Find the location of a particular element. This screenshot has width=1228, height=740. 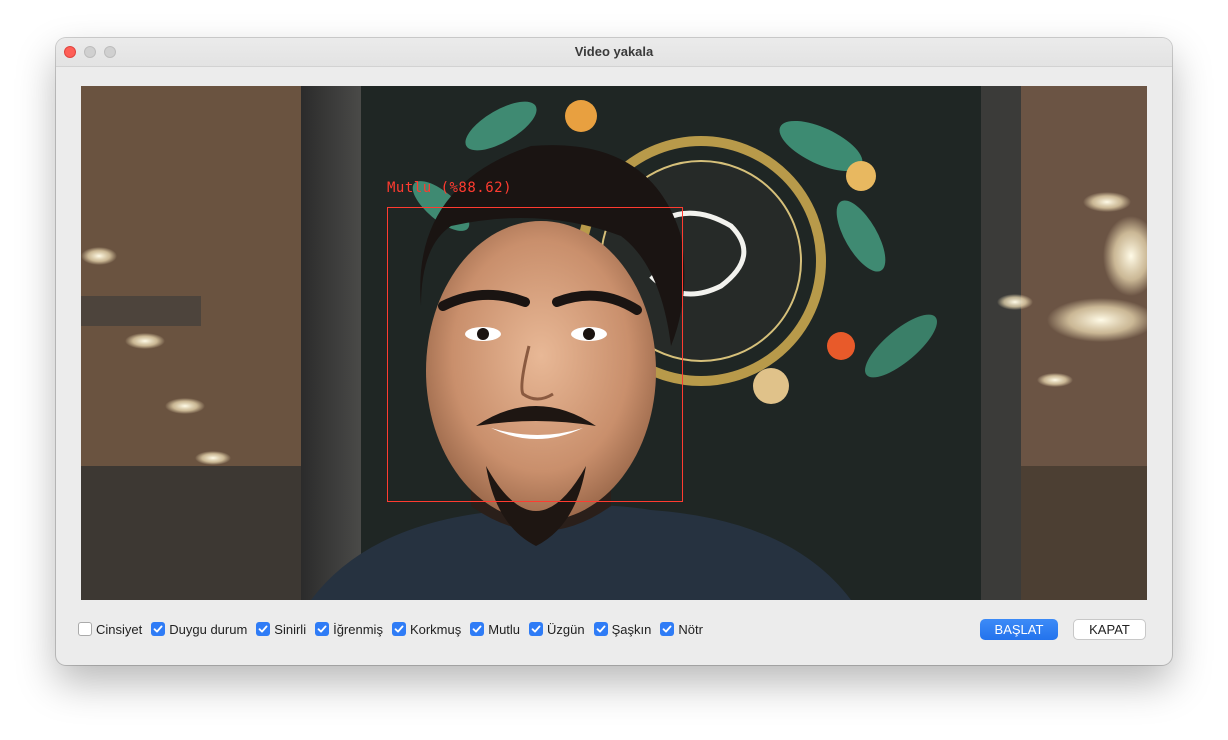

checkbox-notr: Nötr is located at coordinates (681, 629).